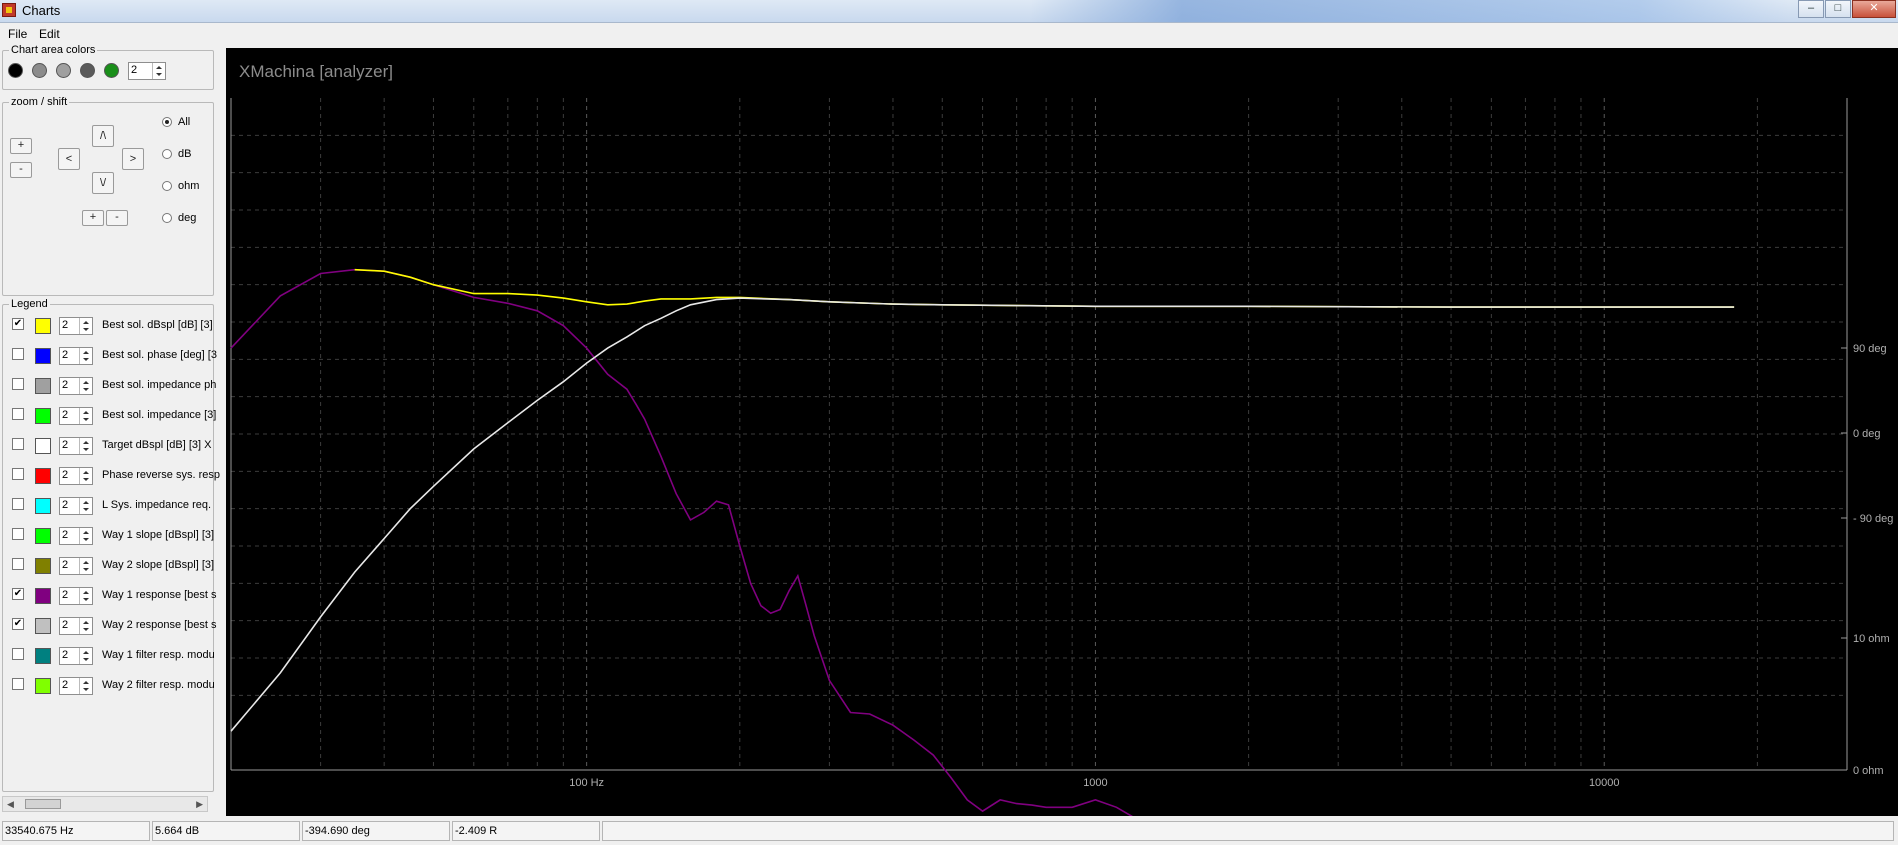  What do you see at coordinates (93, 218) in the screenshot?
I see `small-plus-button: +` at bounding box center [93, 218].